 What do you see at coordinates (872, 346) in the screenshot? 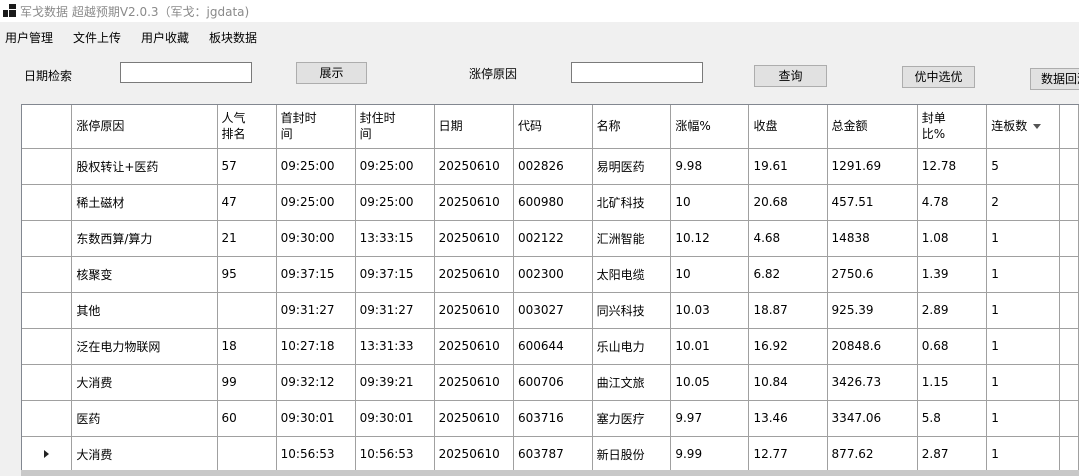
I see `cell-total-amount: 20848.6` at bounding box center [872, 346].